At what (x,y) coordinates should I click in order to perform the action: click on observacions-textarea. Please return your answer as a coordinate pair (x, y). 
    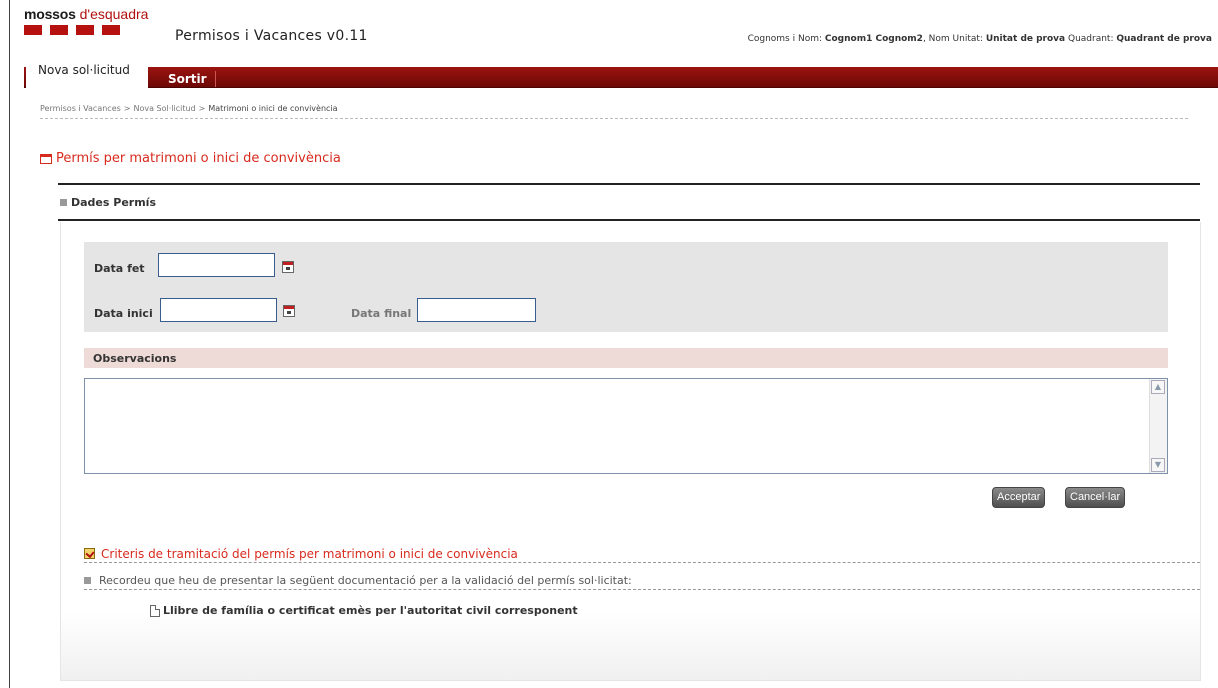
    Looking at the image, I should click on (626, 426).